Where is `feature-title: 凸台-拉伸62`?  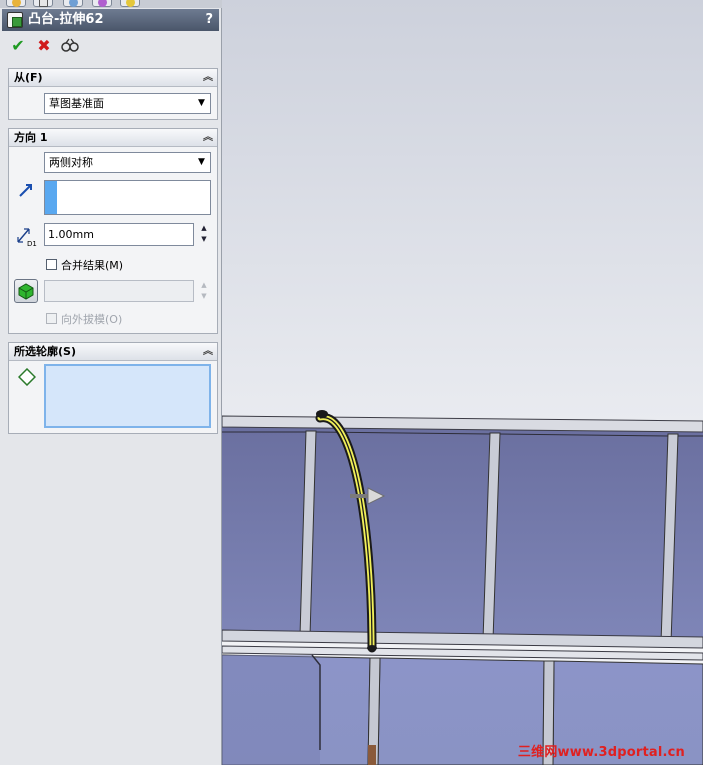
feature-title: 凸台-拉伸62 is located at coordinates (66, 19).